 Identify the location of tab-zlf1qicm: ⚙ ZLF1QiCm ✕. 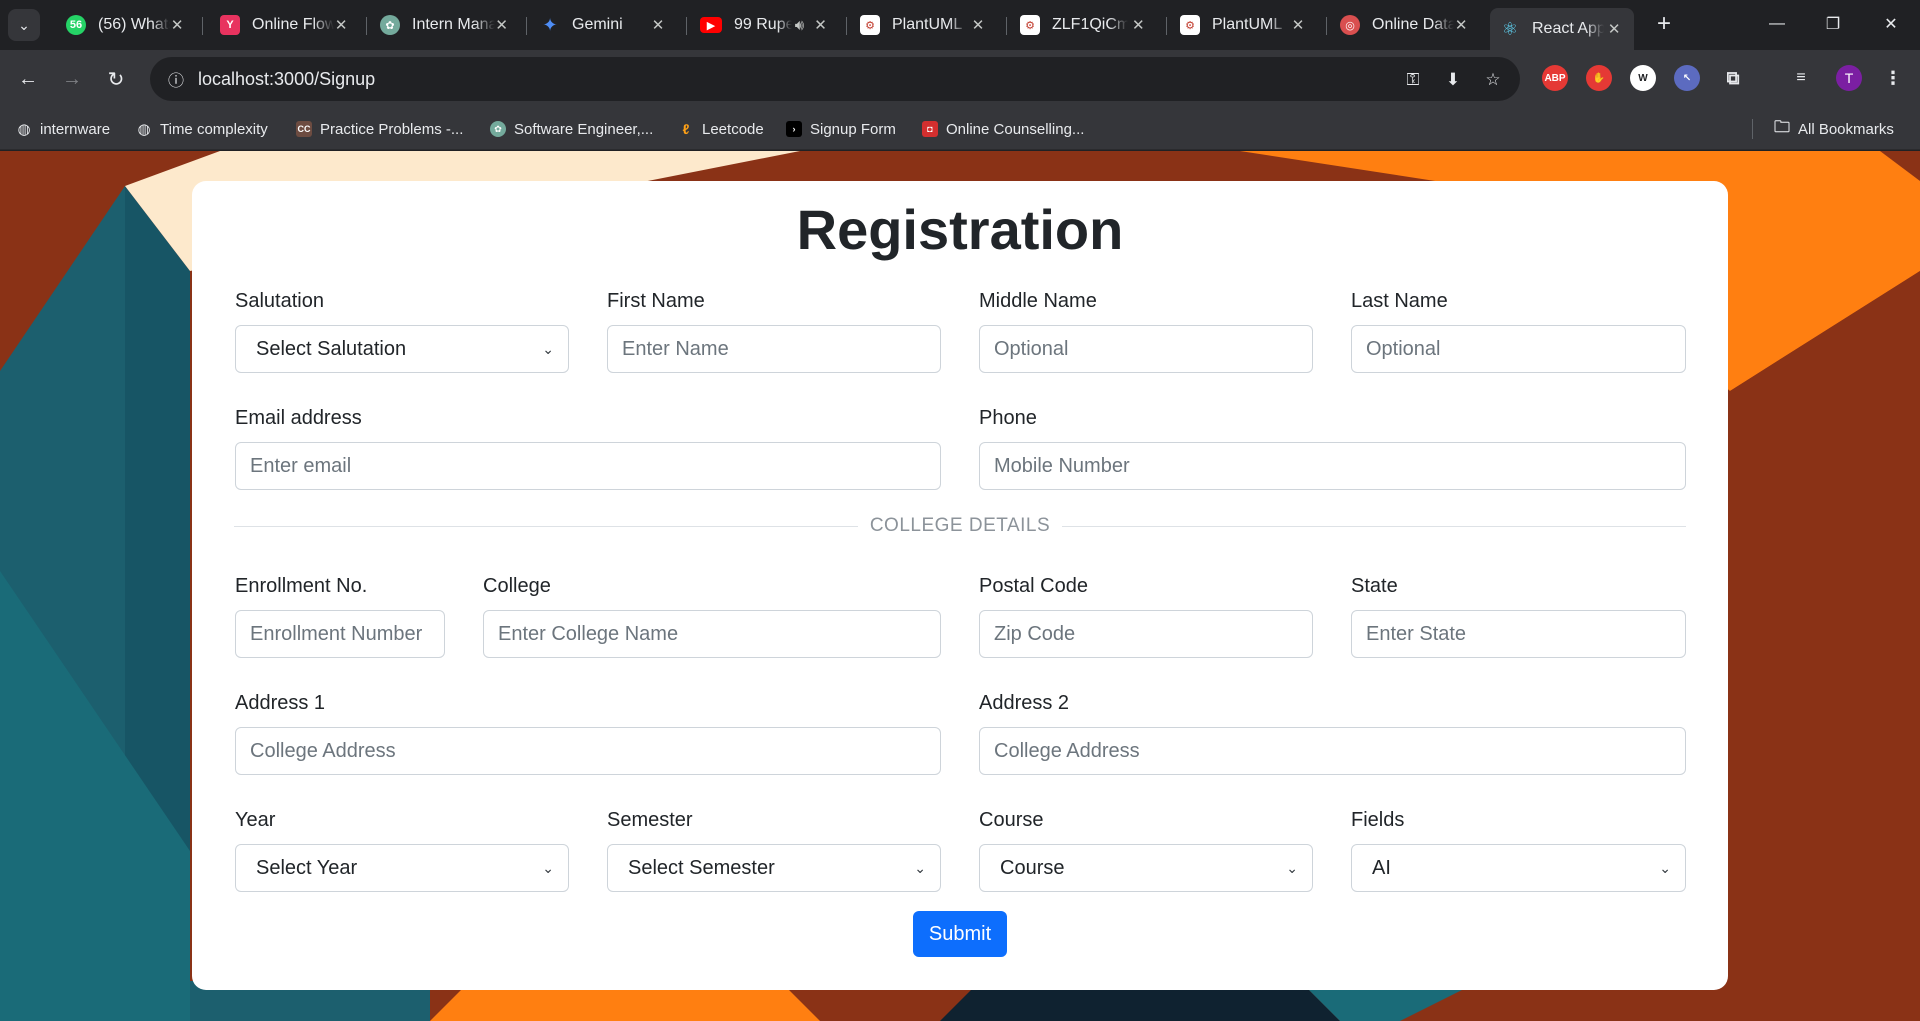
(1084, 25).